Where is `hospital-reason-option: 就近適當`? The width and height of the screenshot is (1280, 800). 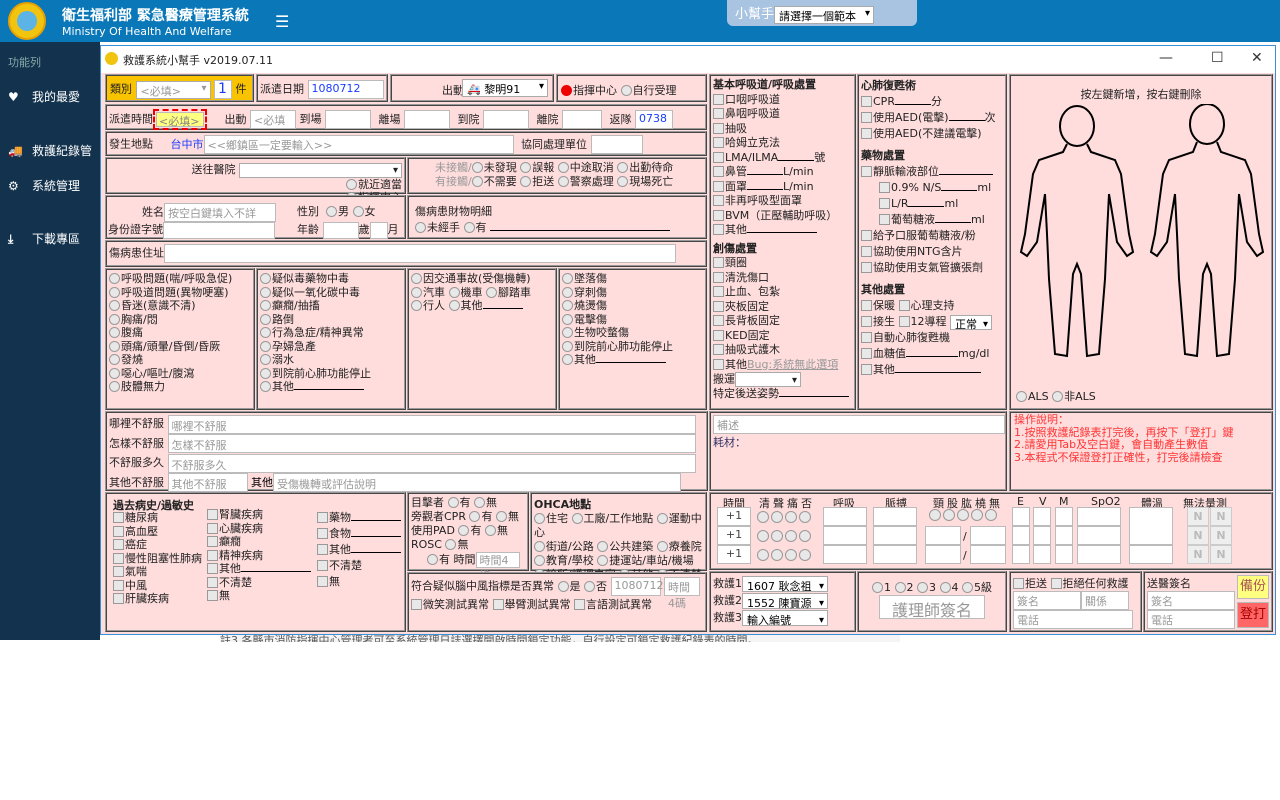 hospital-reason-option: 就近適當 is located at coordinates (255, 185).